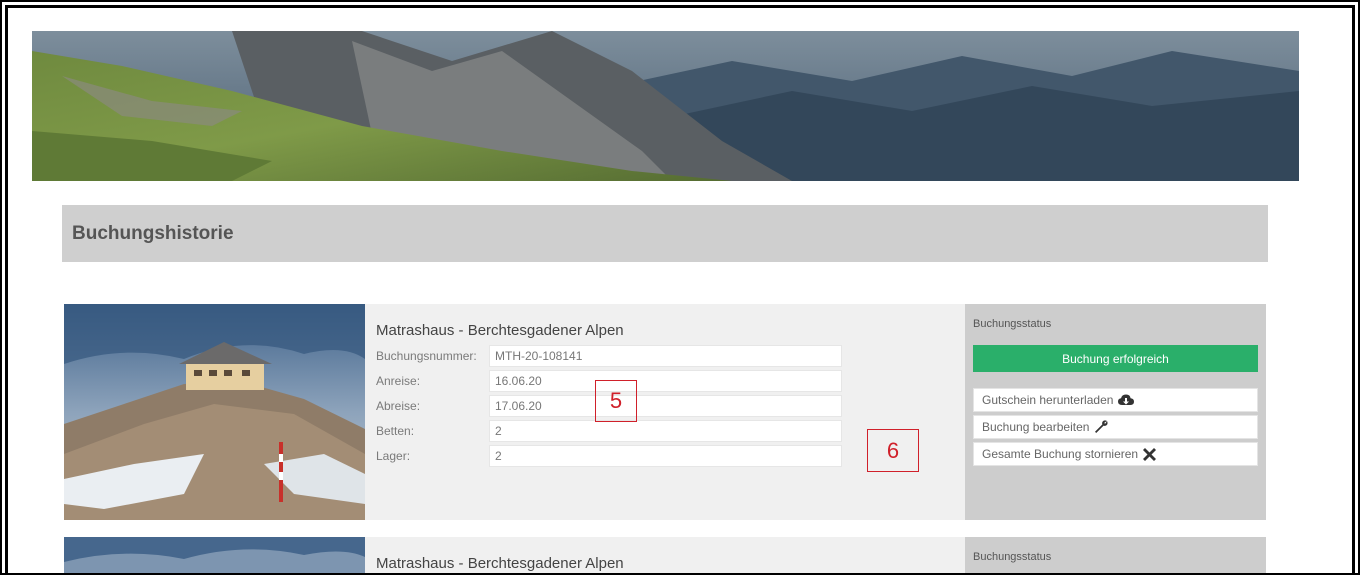  What do you see at coordinates (1126, 400) in the screenshot?
I see `cloud-download-icon` at bounding box center [1126, 400].